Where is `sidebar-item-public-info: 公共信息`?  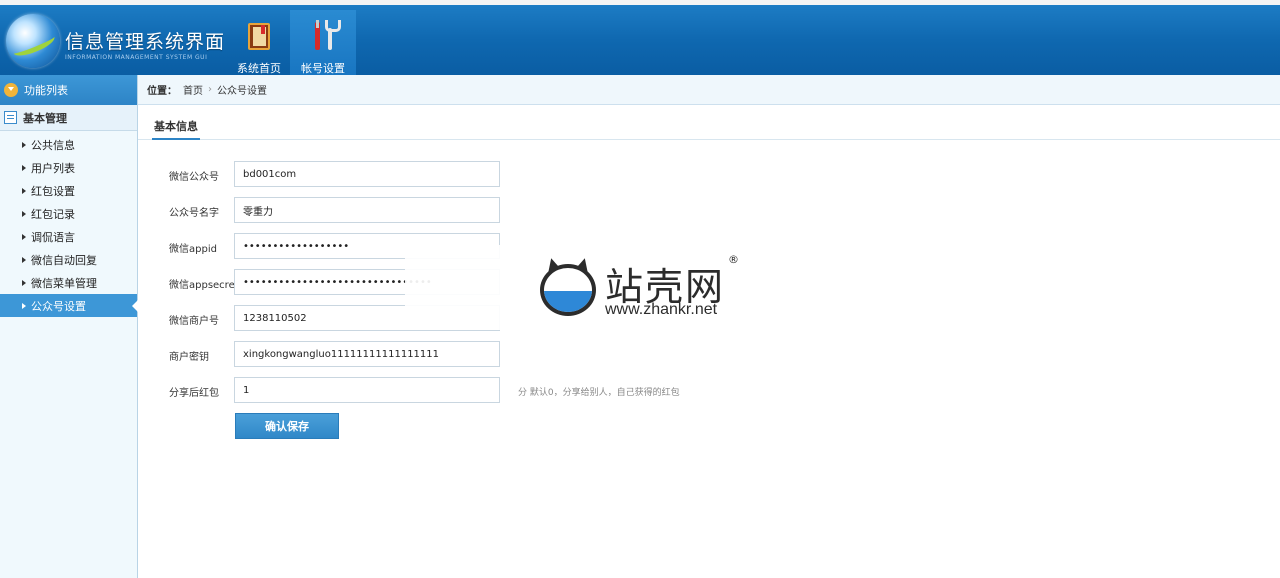 sidebar-item-public-info: 公共信息 is located at coordinates (68, 144).